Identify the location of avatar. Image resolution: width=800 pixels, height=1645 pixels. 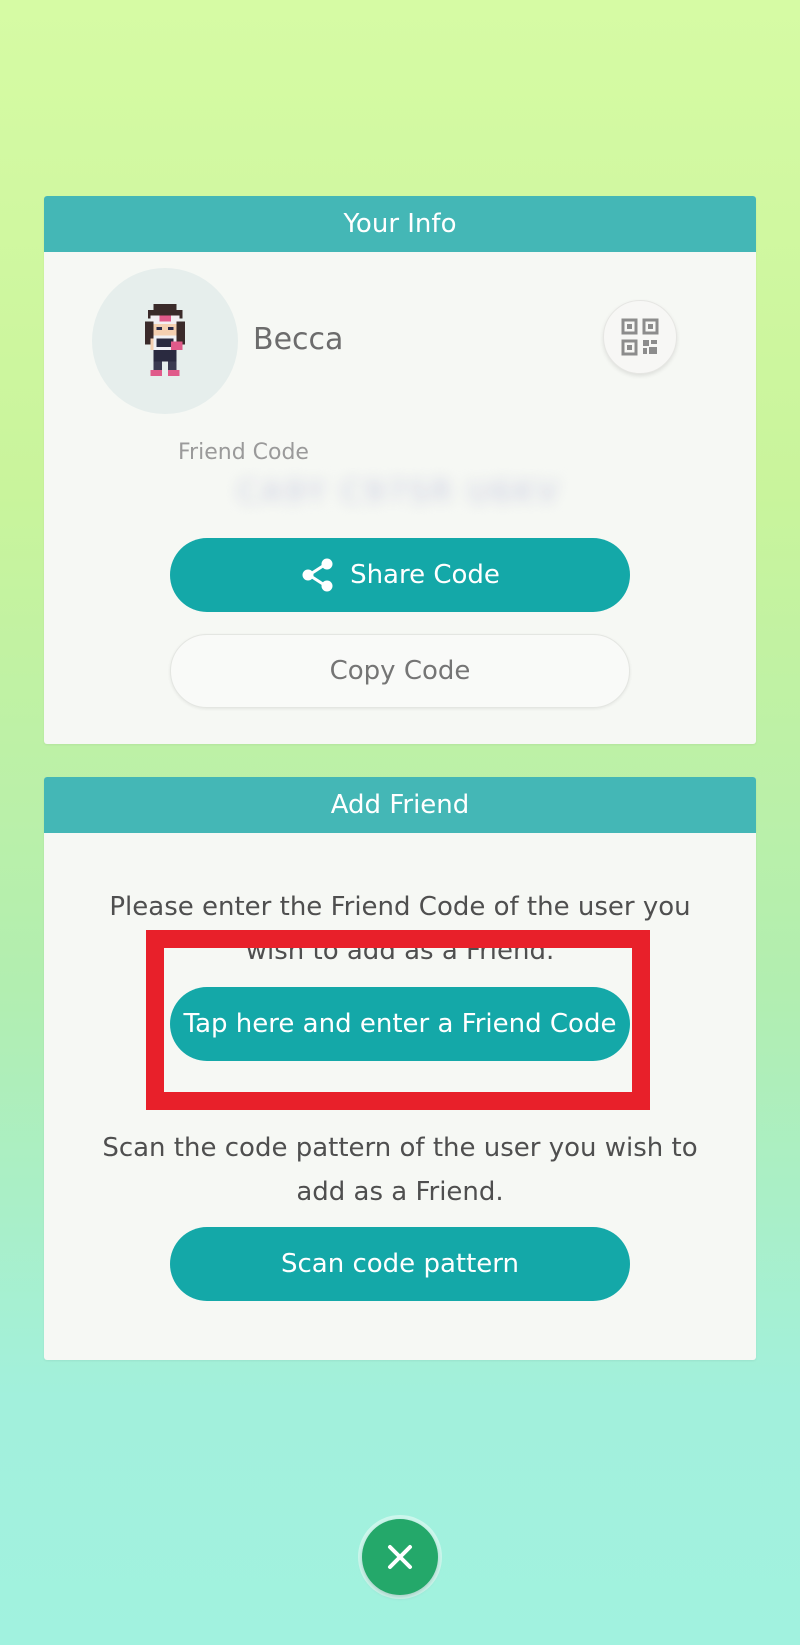
(165, 341).